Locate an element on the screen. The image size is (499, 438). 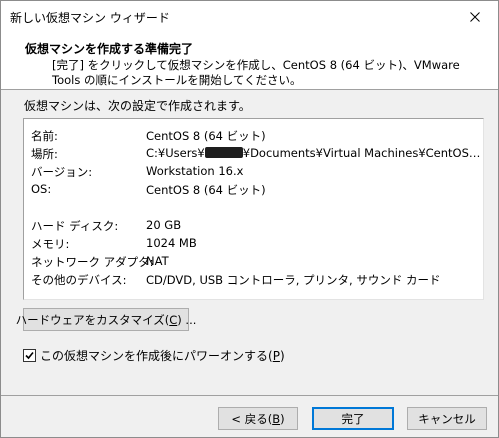
page-title: 仮想マシンを作成する準備完了 is located at coordinates (109, 49).